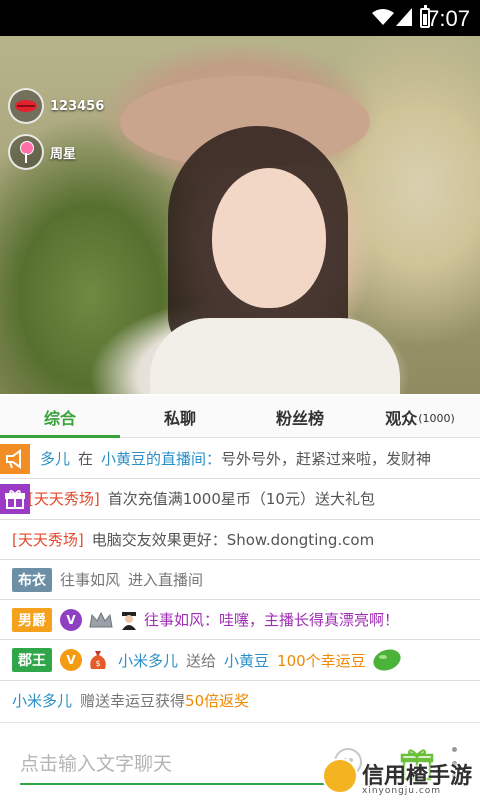 Image resolution: width=480 pixels, height=800 pixels. I want to click on chat-text: 在, so click(86, 459).